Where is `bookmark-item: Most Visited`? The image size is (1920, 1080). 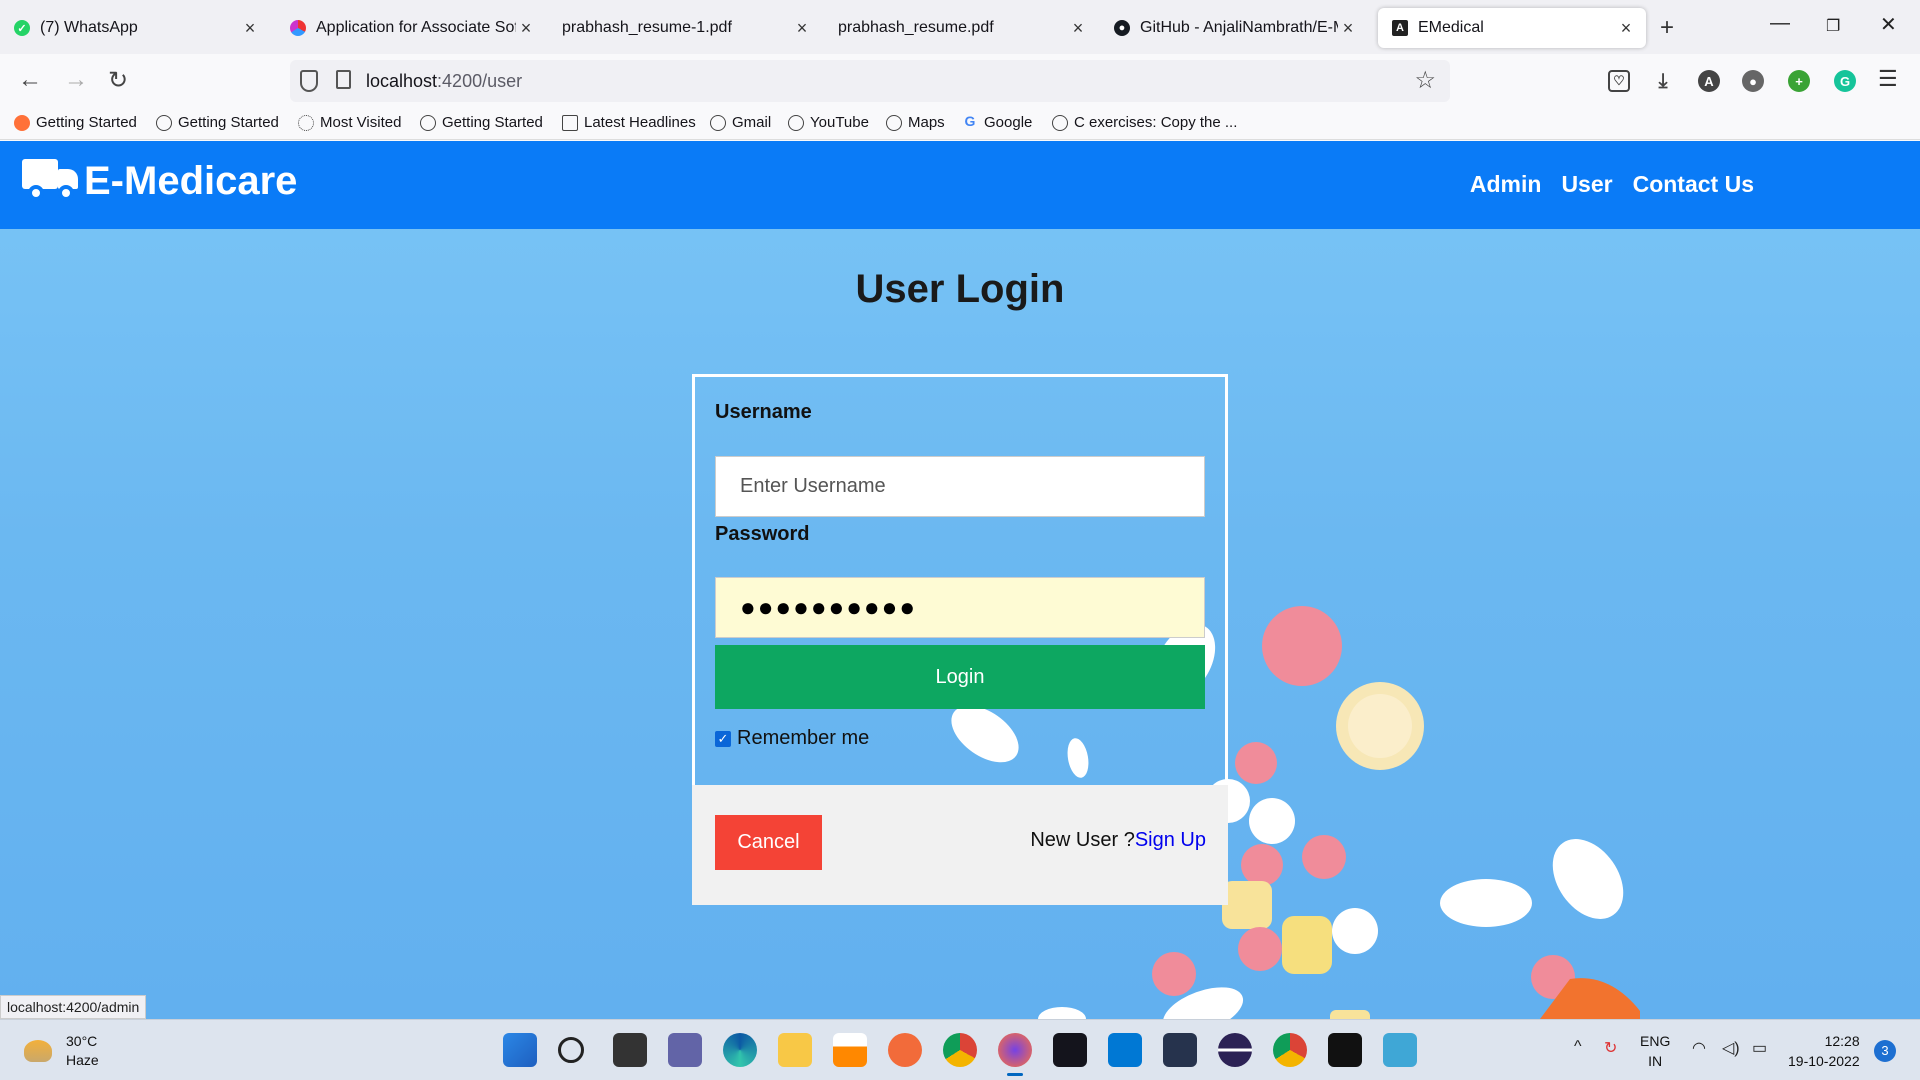
bookmark-item: Most Visited is located at coordinates (349, 122).